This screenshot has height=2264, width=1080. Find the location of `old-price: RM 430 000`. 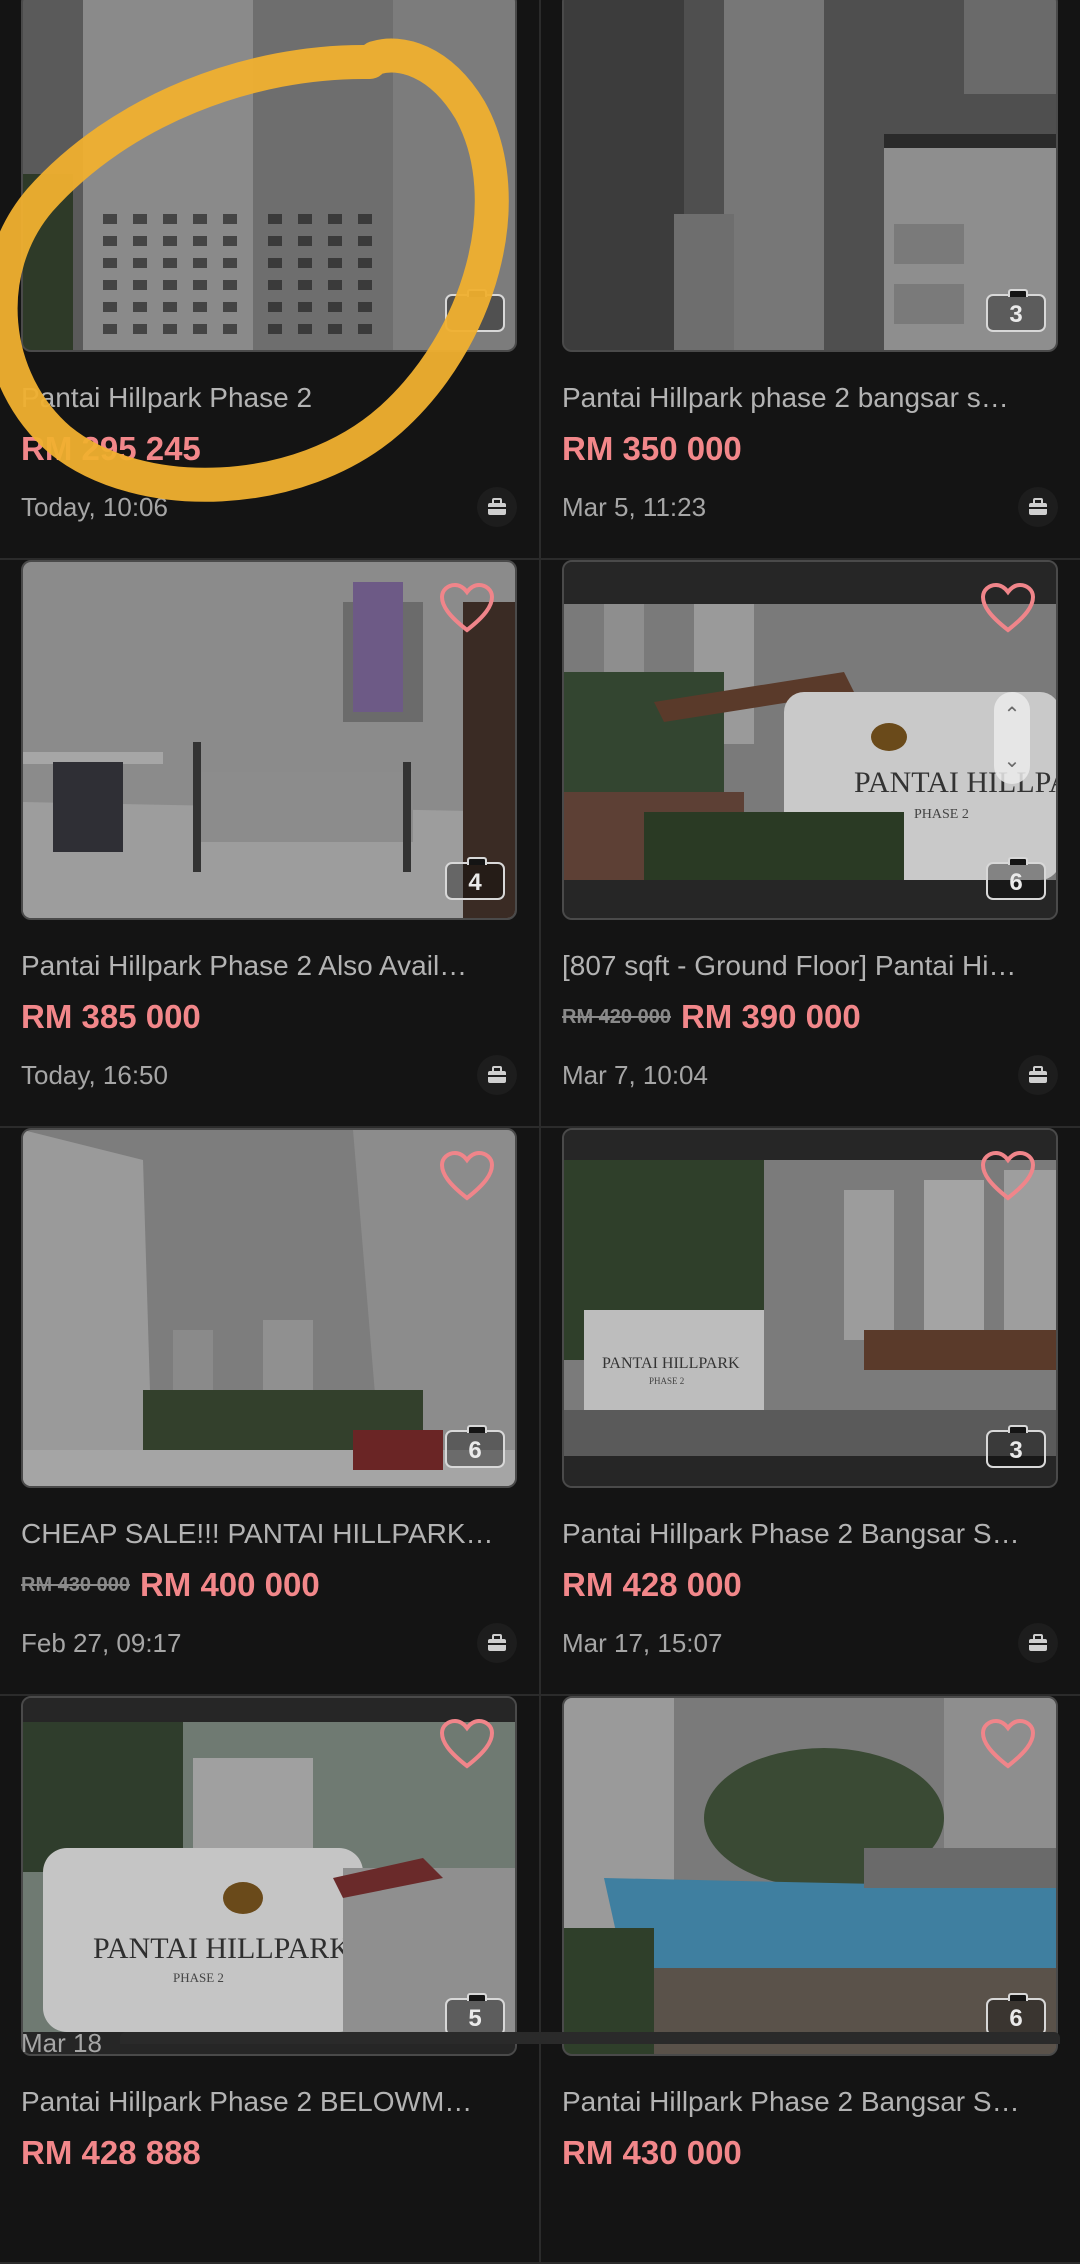

old-price: RM 430 000 is located at coordinates (75, 1584).